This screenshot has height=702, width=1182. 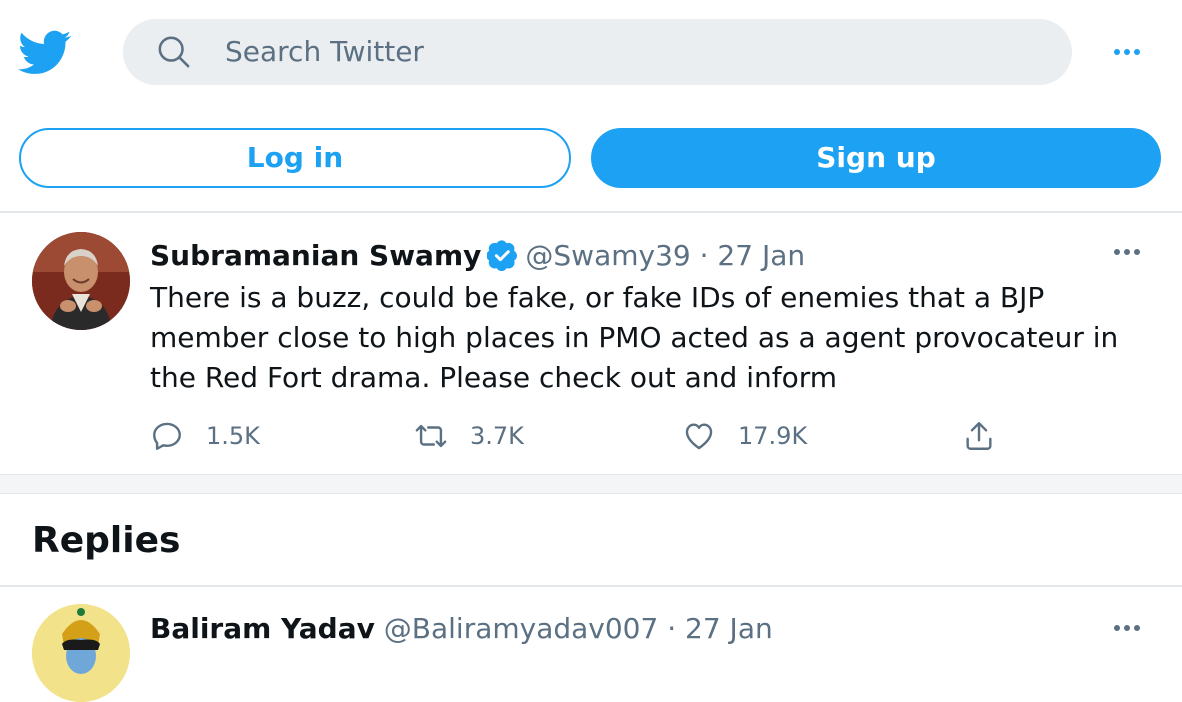 I want to click on share-icon, so click(x=979, y=436).